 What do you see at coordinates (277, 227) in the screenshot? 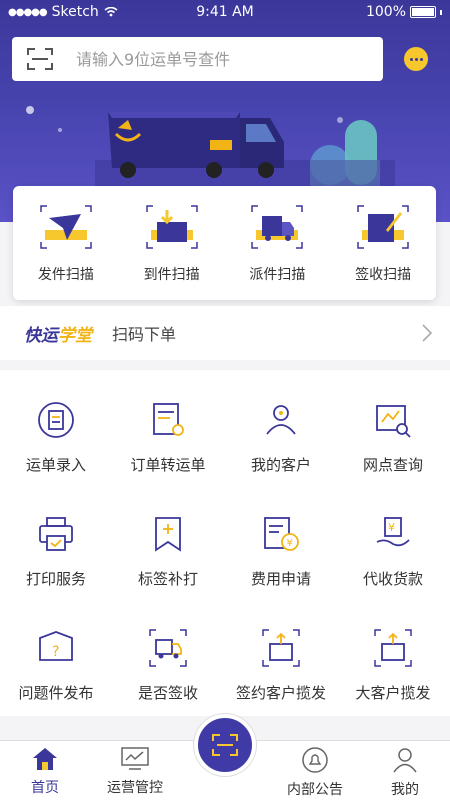
I see `delivery-scan-icon` at bounding box center [277, 227].